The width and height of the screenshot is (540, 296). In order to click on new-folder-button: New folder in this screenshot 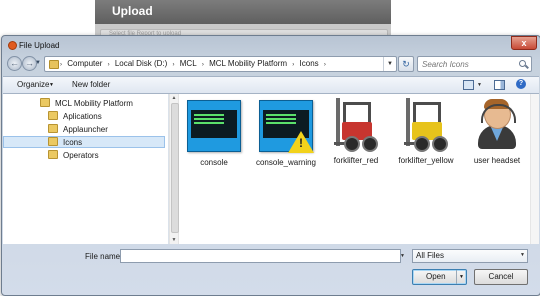, I will do `click(91, 84)`.